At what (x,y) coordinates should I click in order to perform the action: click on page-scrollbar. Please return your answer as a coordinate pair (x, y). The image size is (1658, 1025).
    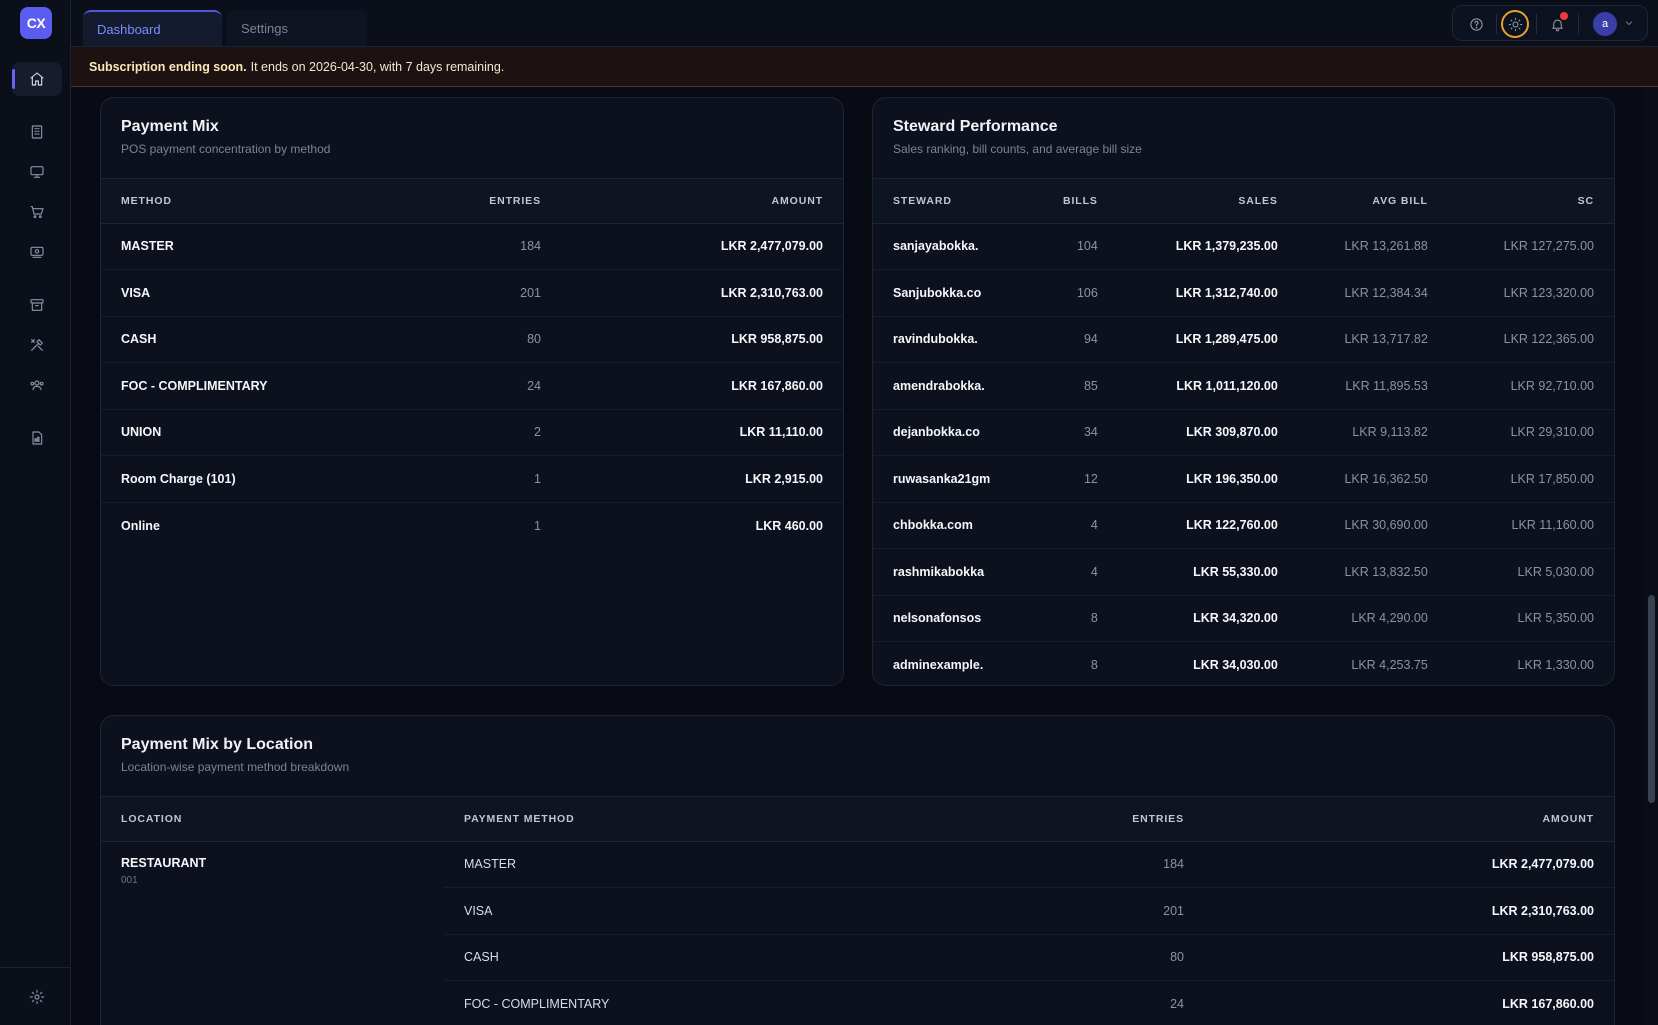
    Looking at the image, I should click on (1651, 556).